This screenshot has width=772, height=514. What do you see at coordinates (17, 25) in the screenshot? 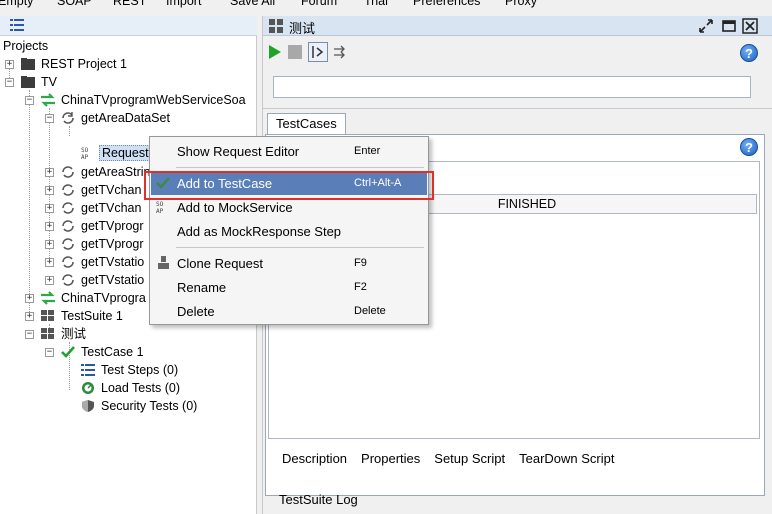
I see `list-view-icon` at bounding box center [17, 25].